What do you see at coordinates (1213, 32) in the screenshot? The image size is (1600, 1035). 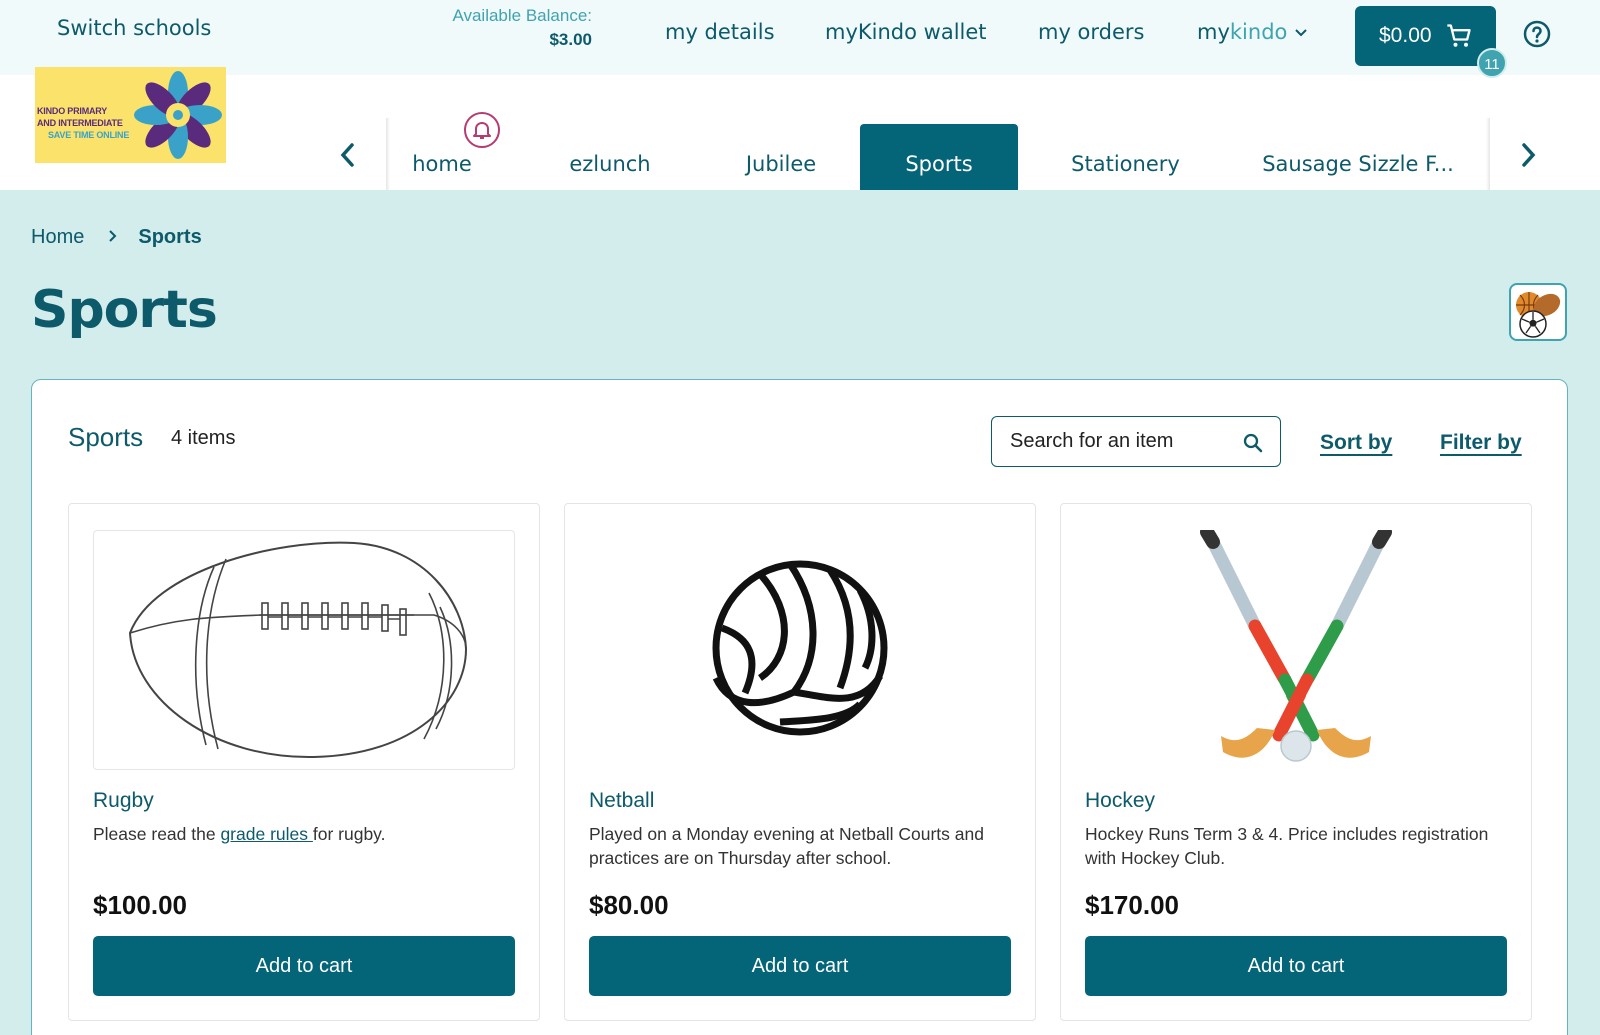 I see `mykindo-prefix: my` at bounding box center [1213, 32].